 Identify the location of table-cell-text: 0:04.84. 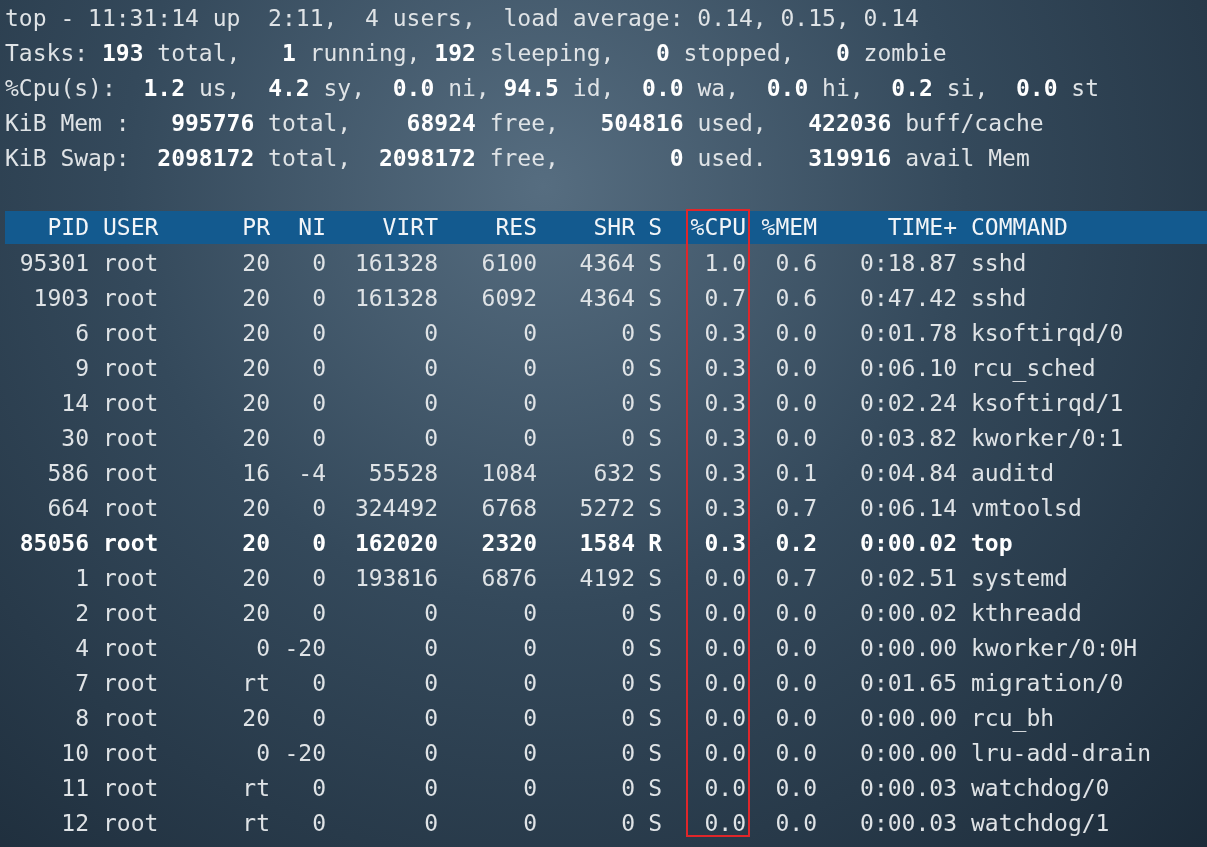
(908, 473).